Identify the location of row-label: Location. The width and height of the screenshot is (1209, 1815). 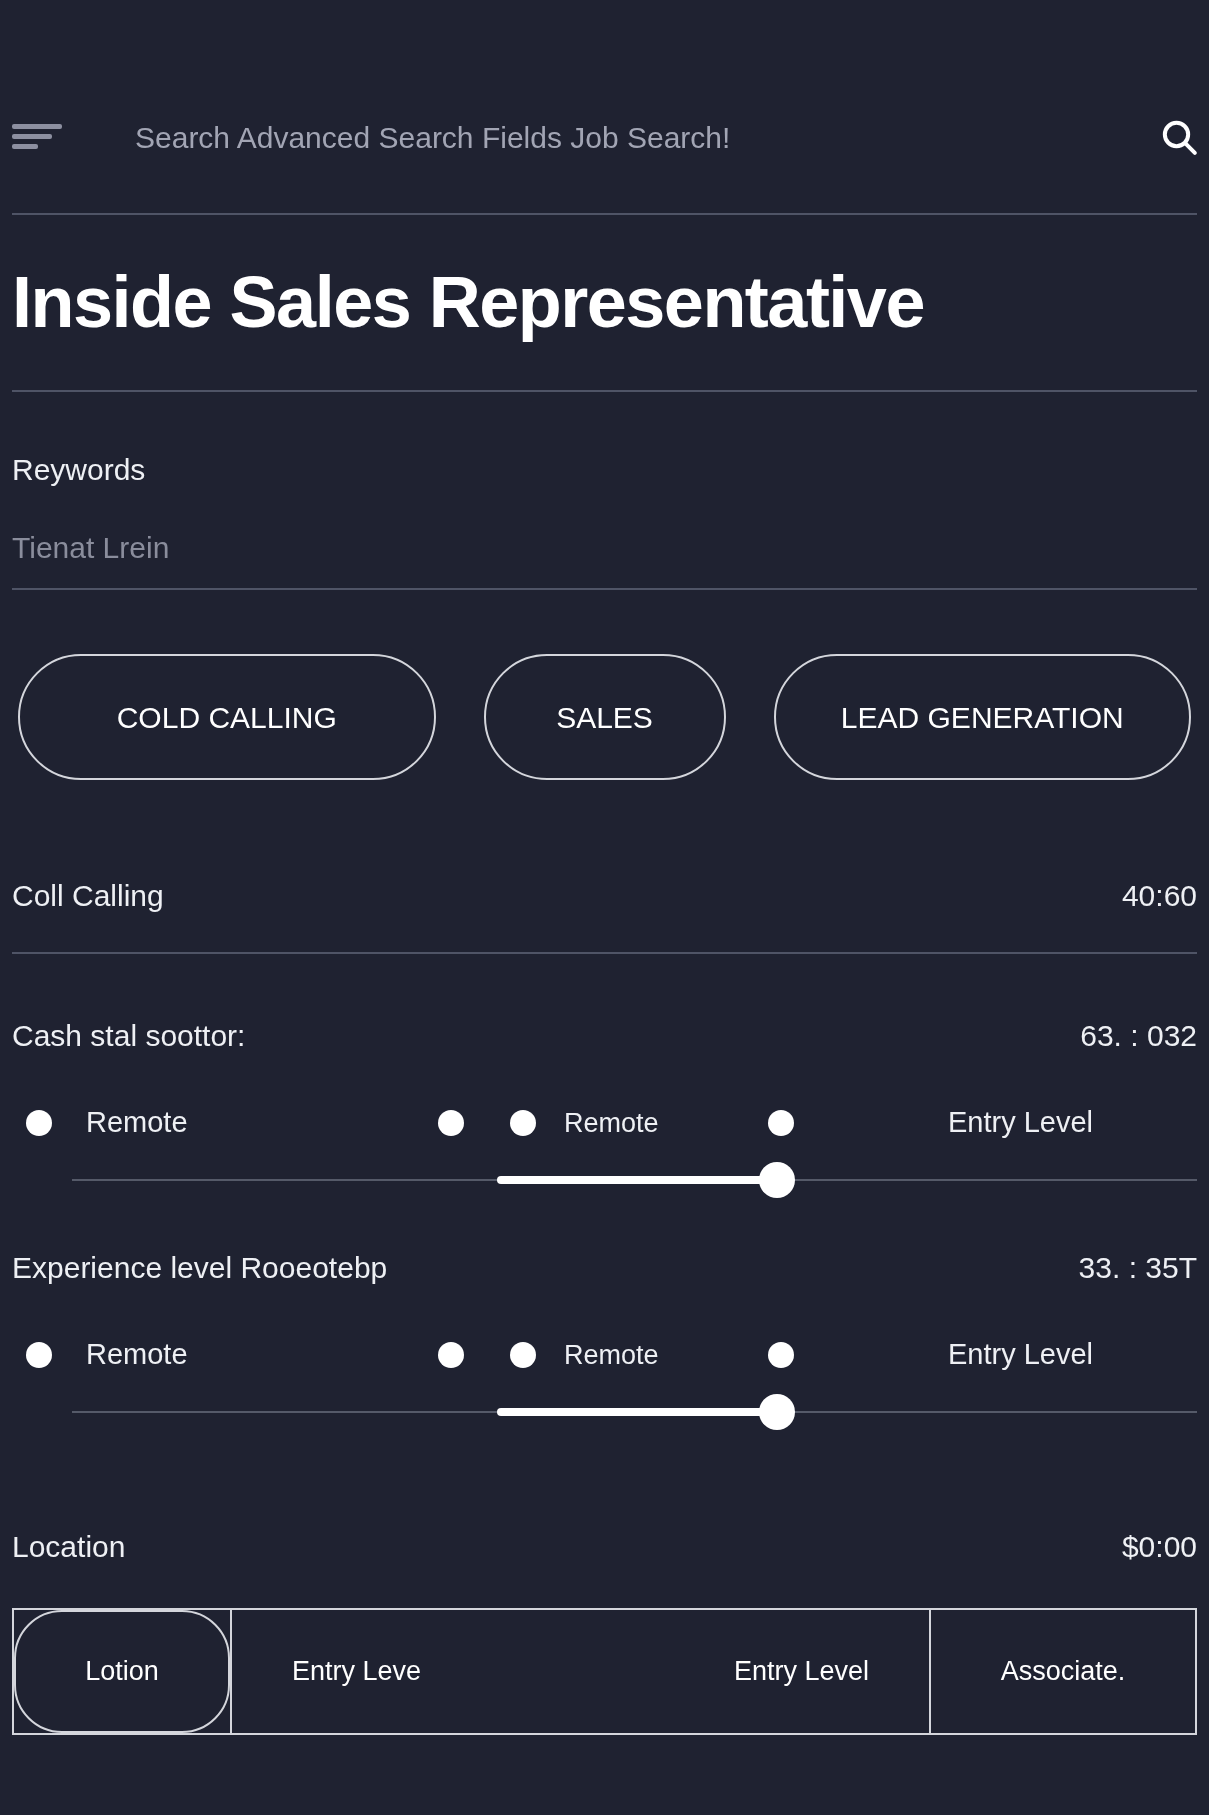
(69, 1547).